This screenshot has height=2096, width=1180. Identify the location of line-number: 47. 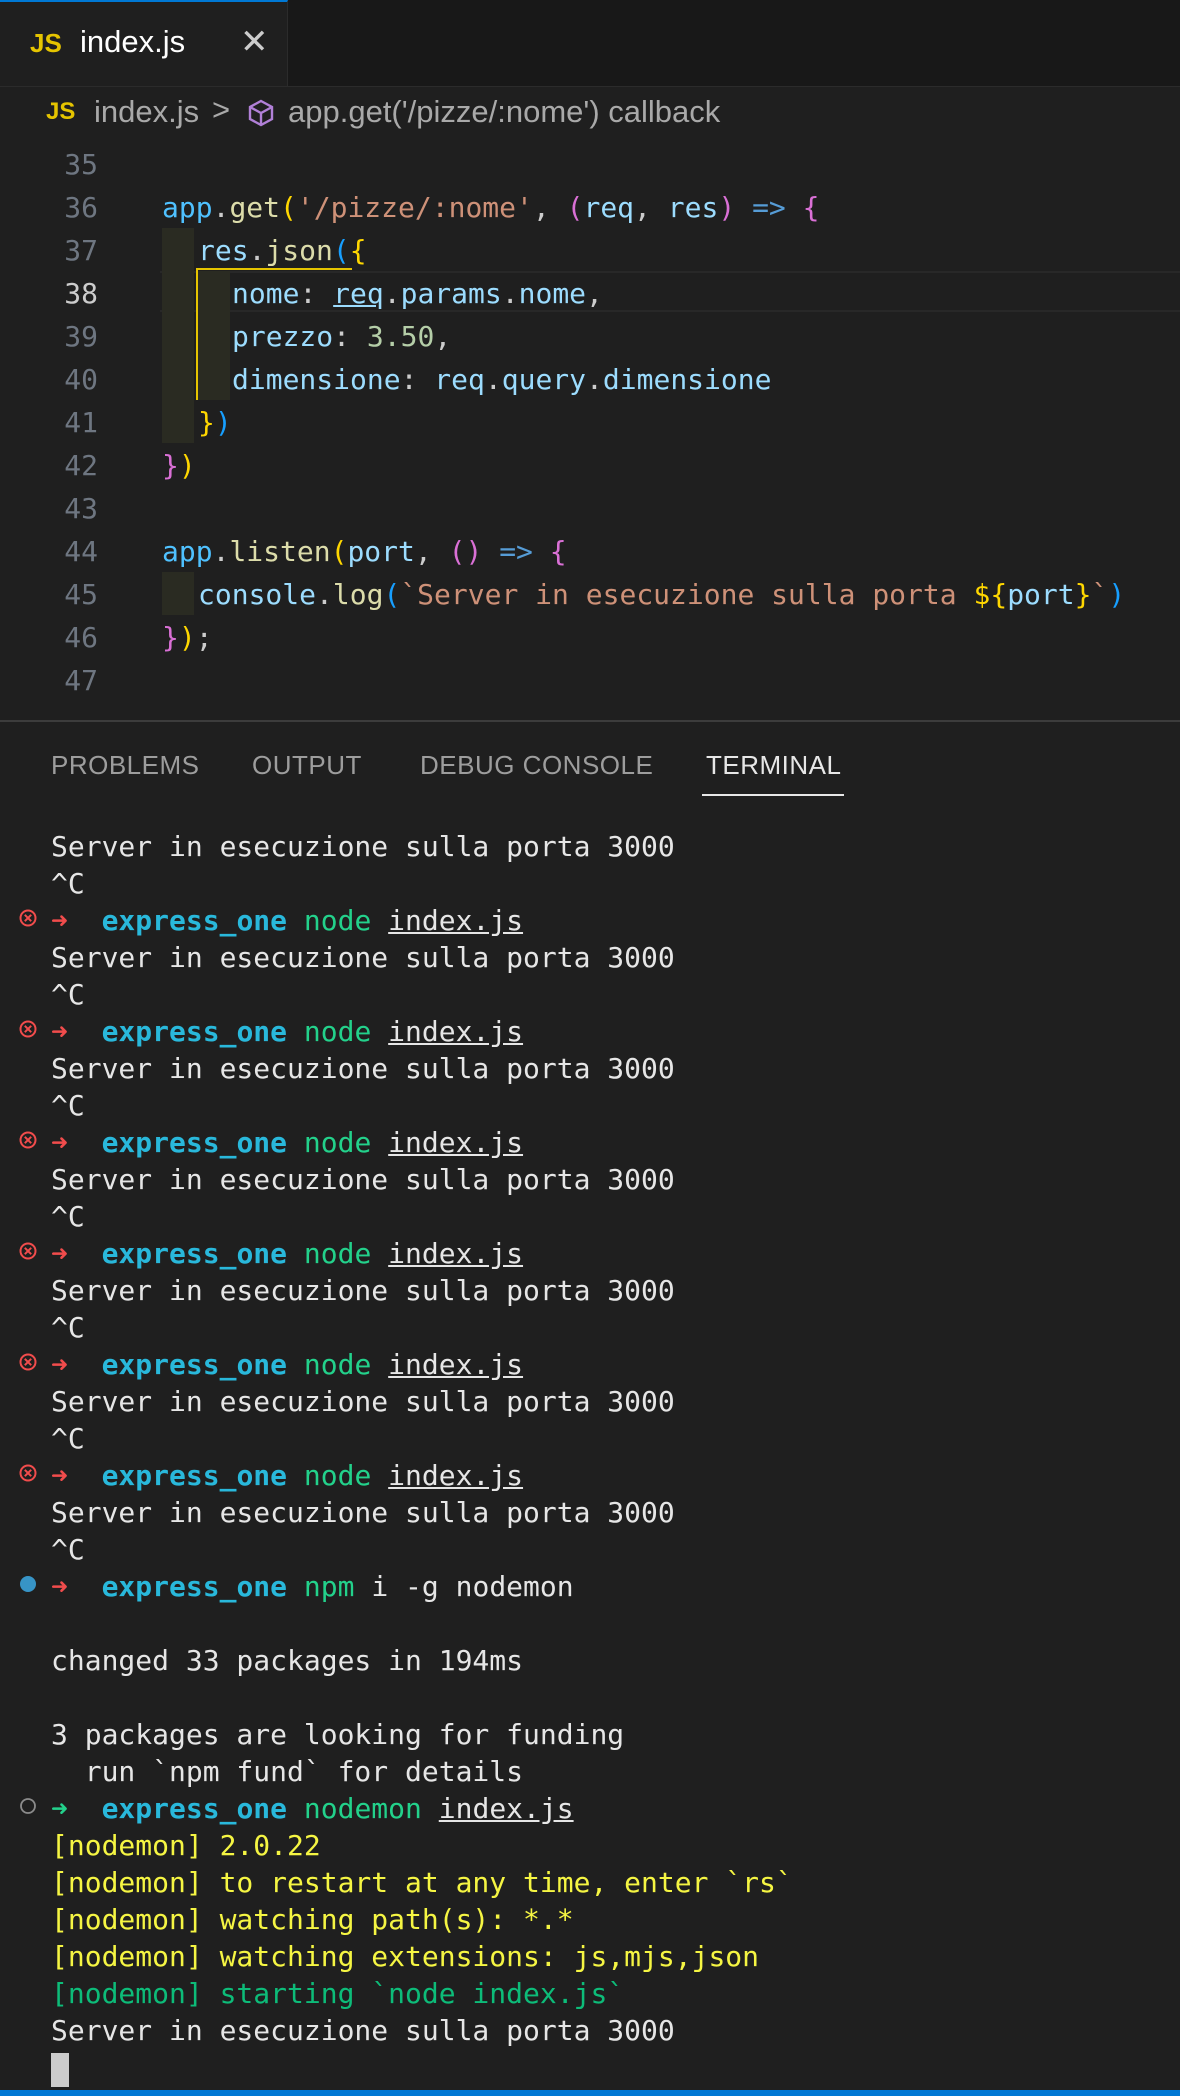
(81, 680).